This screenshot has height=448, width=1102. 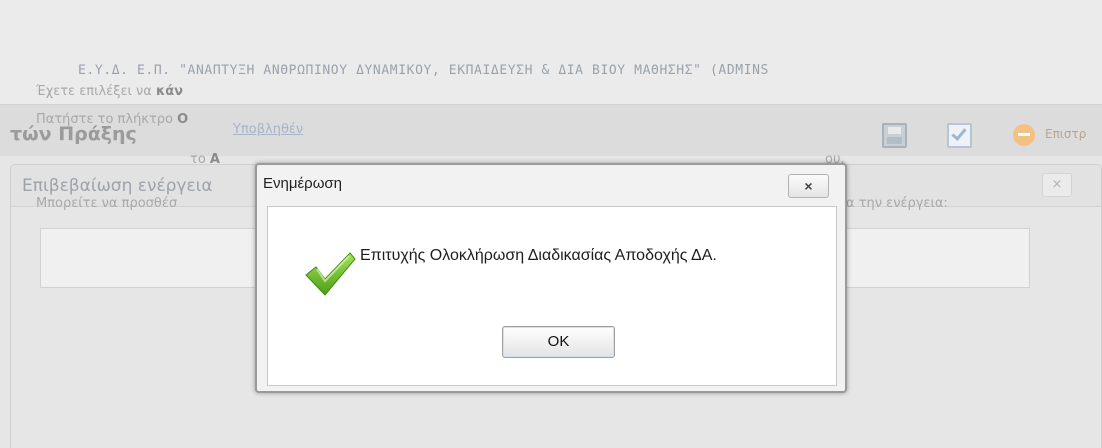 What do you see at coordinates (558, 342) in the screenshot?
I see `ok-button: OK` at bounding box center [558, 342].